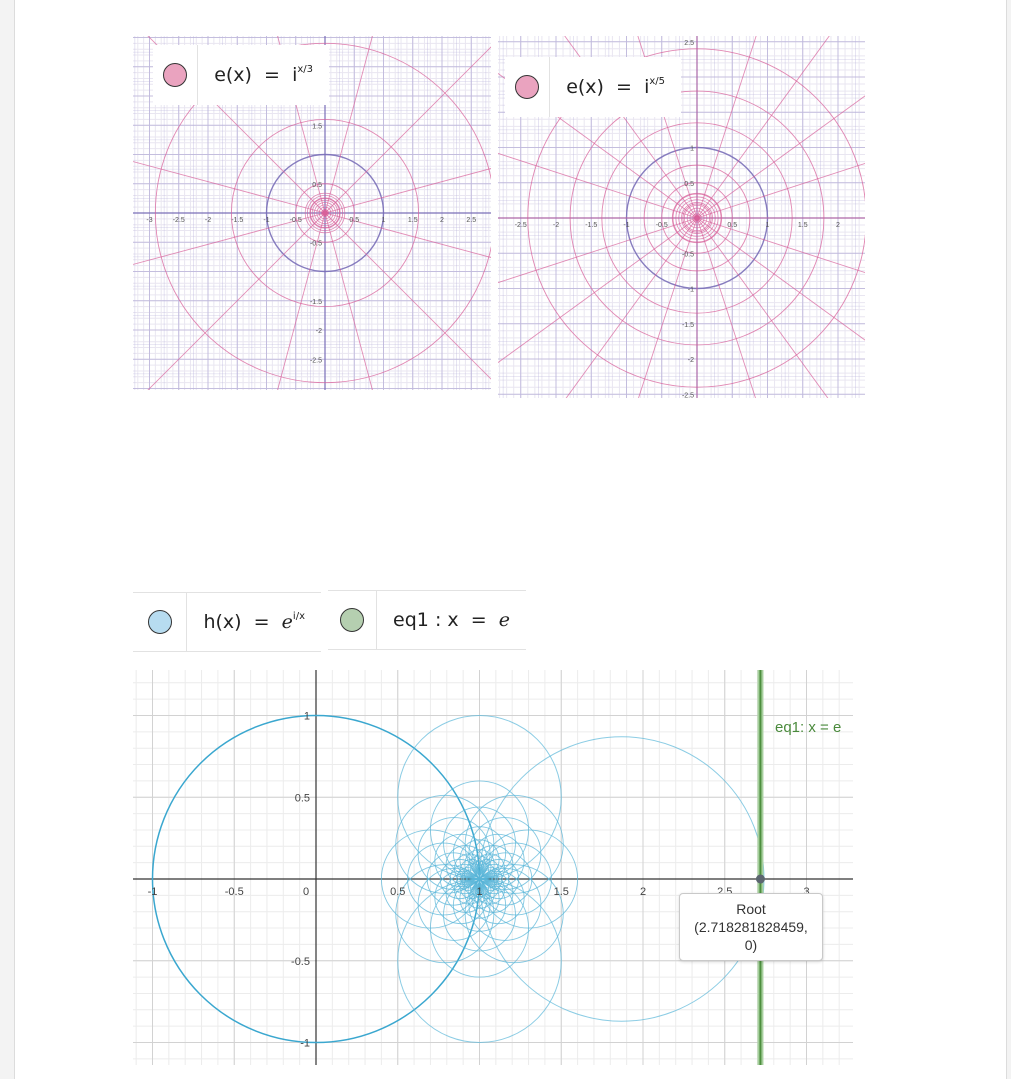  What do you see at coordinates (305, 69) in the screenshot?
I see `exponent: x/3` at bounding box center [305, 69].